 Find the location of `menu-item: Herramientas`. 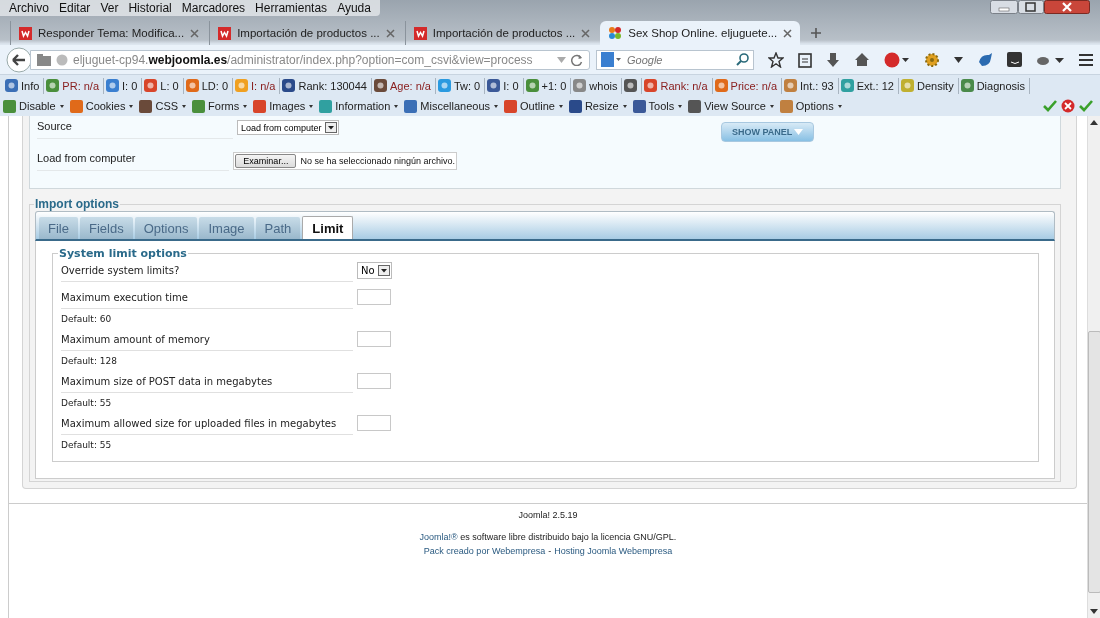

menu-item: Herramientas is located at coordinates (291, 7).